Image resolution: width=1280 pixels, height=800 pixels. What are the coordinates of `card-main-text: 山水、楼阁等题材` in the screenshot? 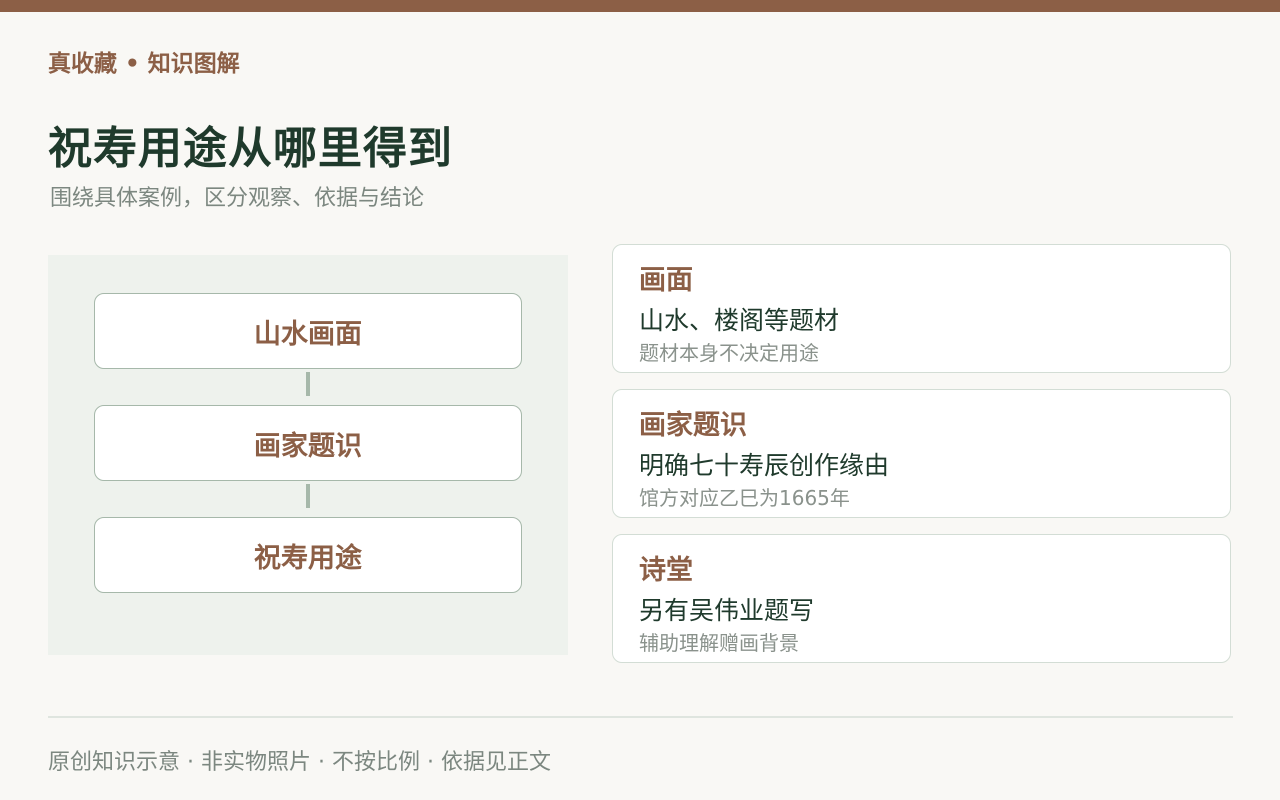 It's located at (739, 320).